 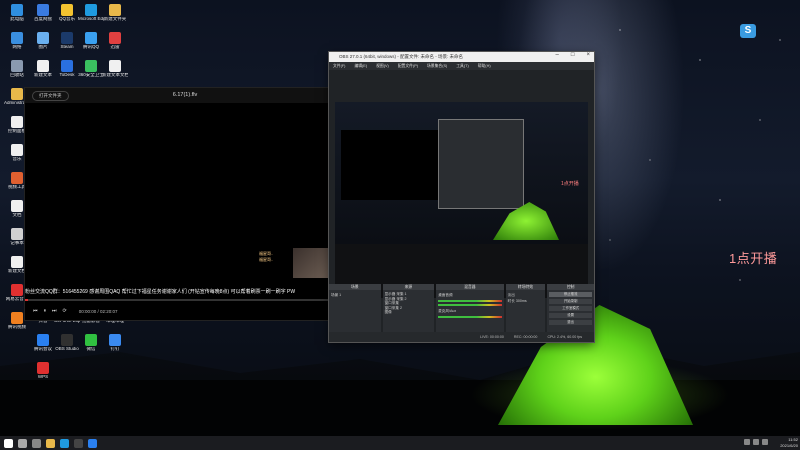 I want to click on maximize-icon: □, so click(x=573, y=55).